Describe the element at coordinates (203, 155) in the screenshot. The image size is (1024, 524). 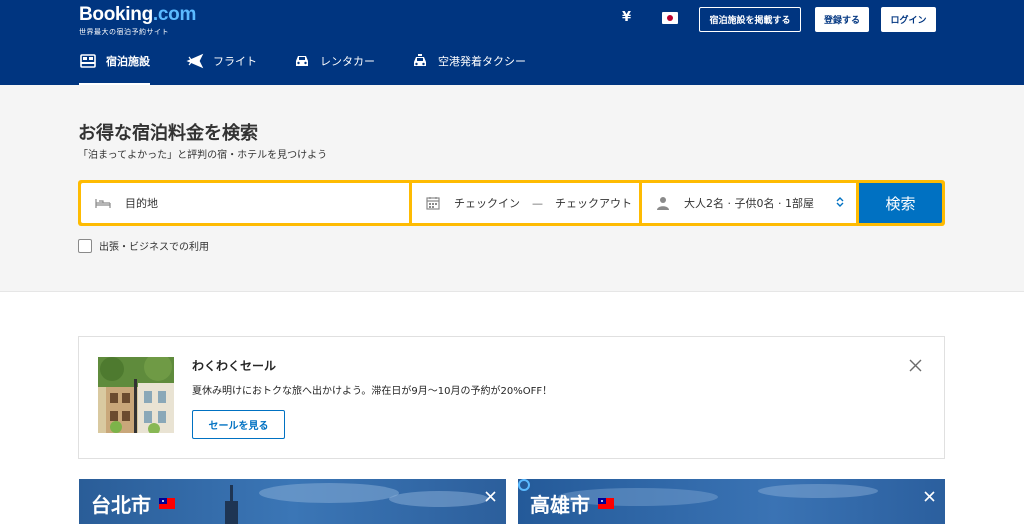
I see `page-subtitle: 「泊まってよかった」と評判の宿・ホテルを見つけよう` at that location.